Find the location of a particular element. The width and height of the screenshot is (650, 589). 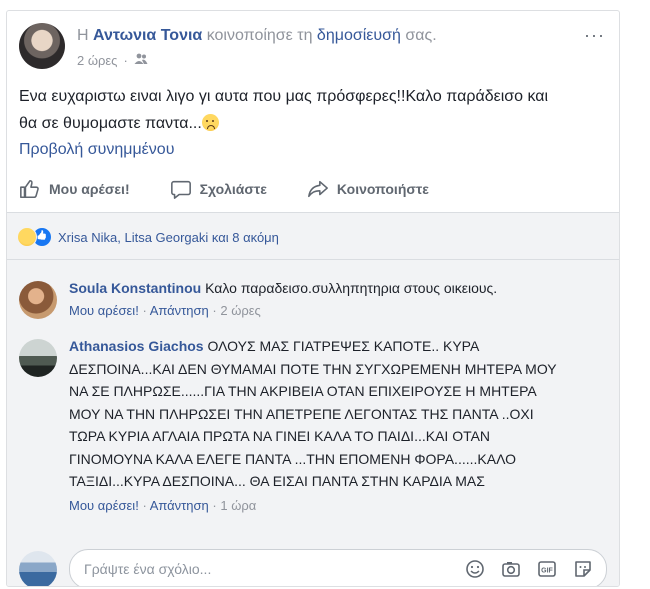

sticker-icon is located at coordinates (583, 569).